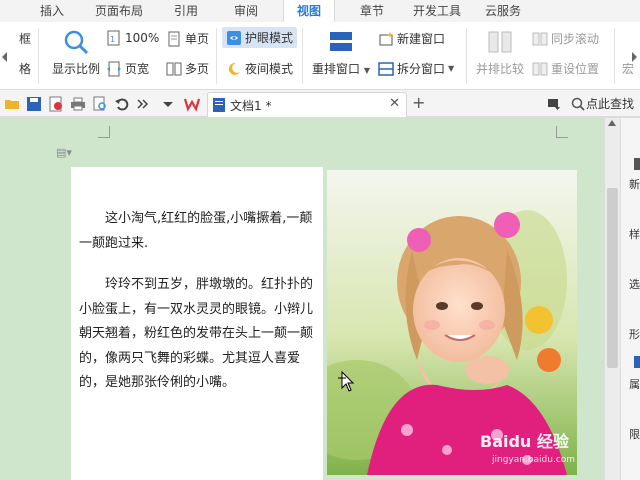 The image size is (640, 480). What do you see at coordinates (634, 384) in the screenshot?
I see `side-item-properties: 属` at bounding box center [634, 384].